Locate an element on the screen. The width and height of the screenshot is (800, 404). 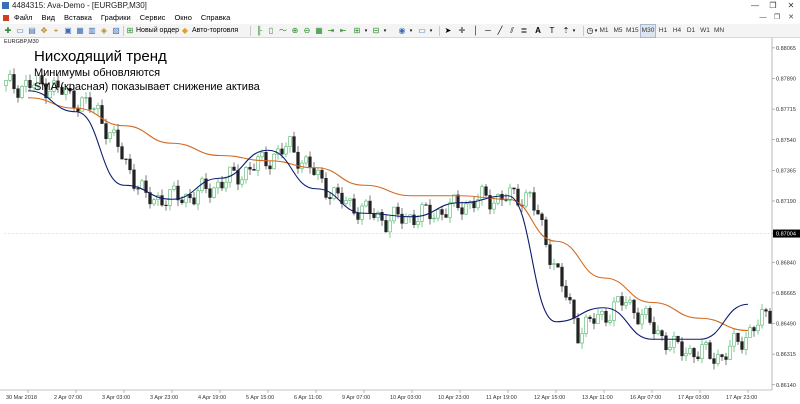
text-icon: A is located at coordinates (538, 31).